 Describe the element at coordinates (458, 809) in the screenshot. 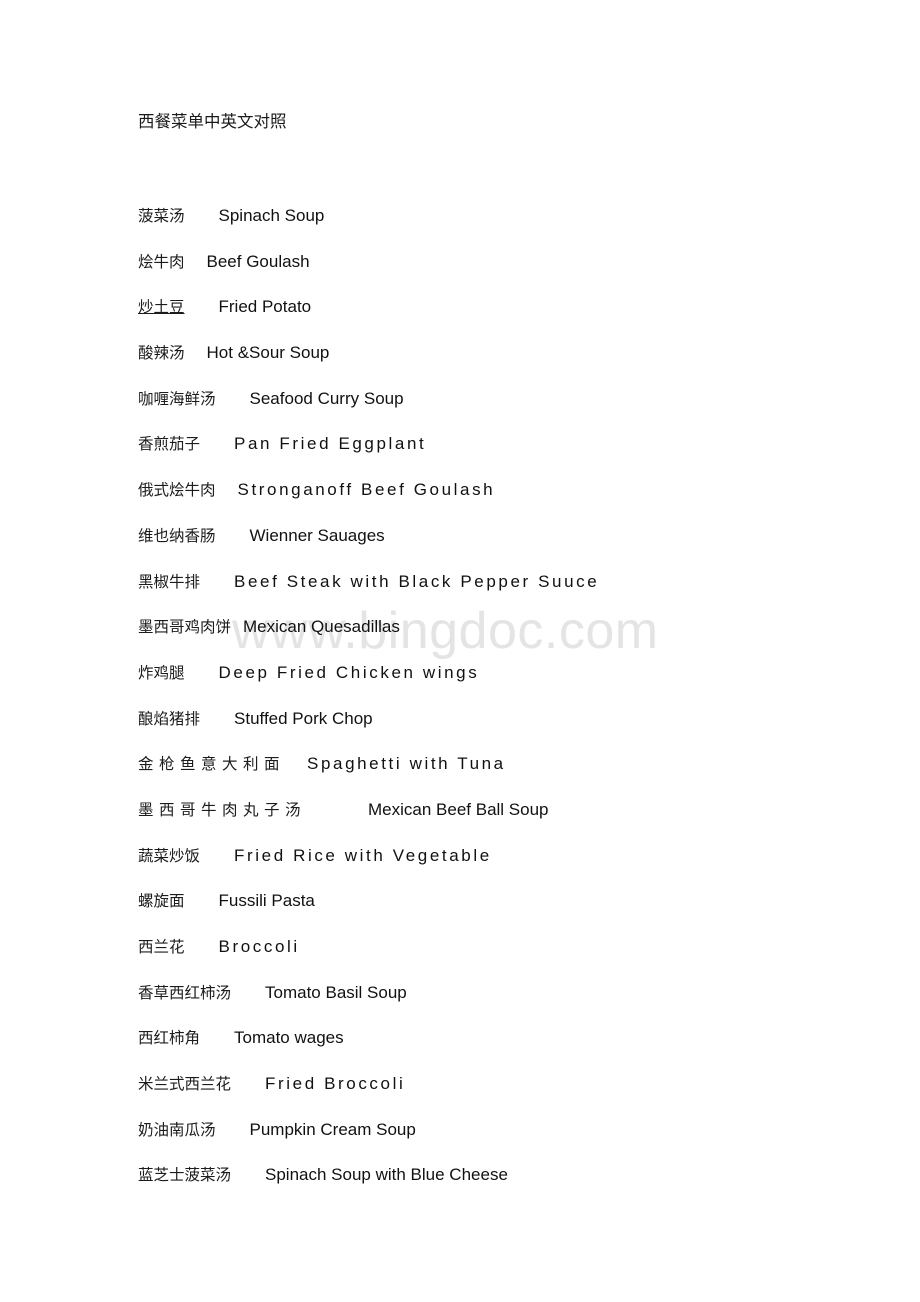

I see `menu-entry-english: Mexican Beef Ball Soup` at that location.